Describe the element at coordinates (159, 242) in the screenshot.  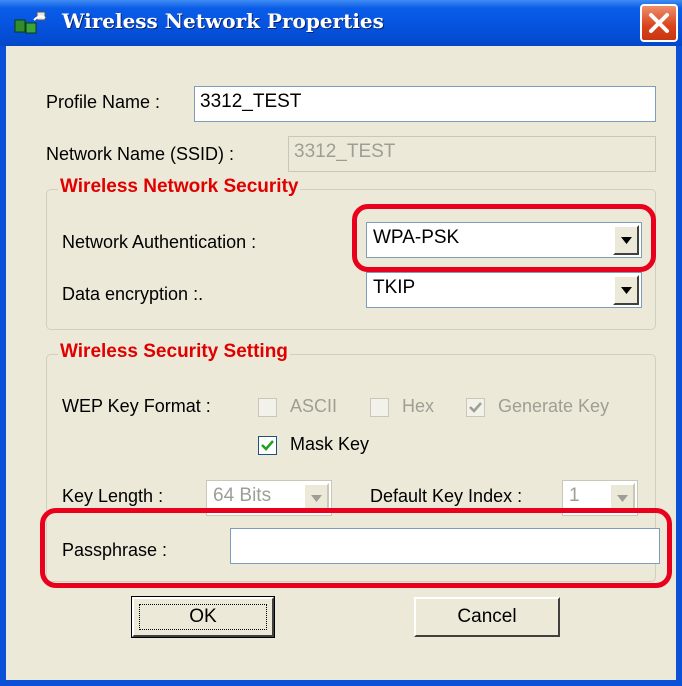
I see `authentication-label: Network Authentication :` at that location.